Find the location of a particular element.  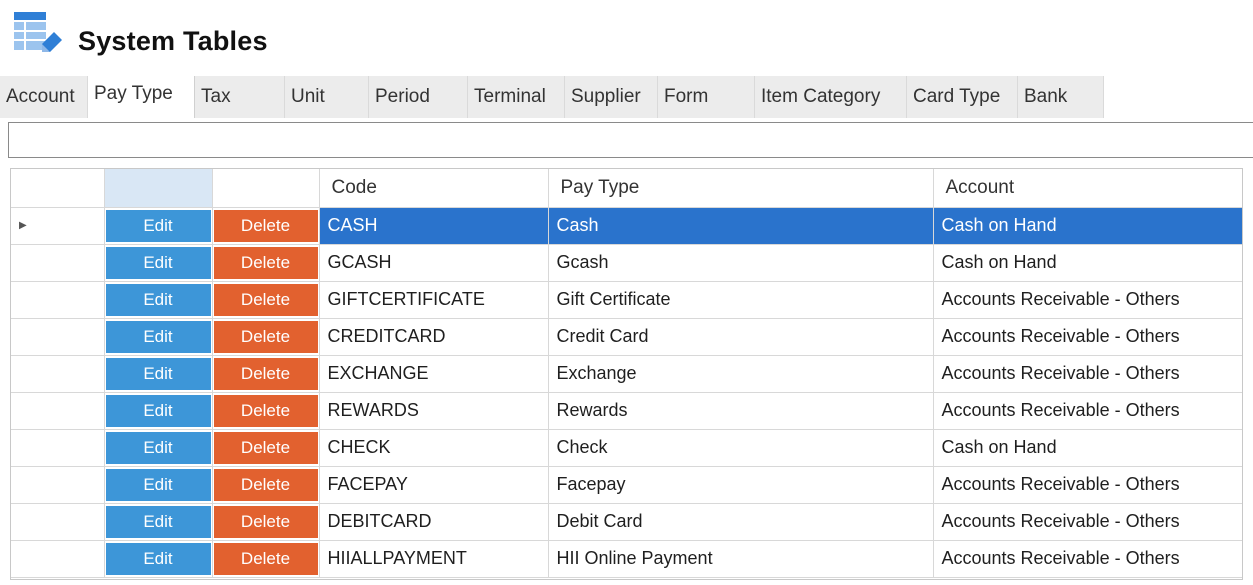

pay-type-cell: HII Online Payment is located at coordinates (741, 559).